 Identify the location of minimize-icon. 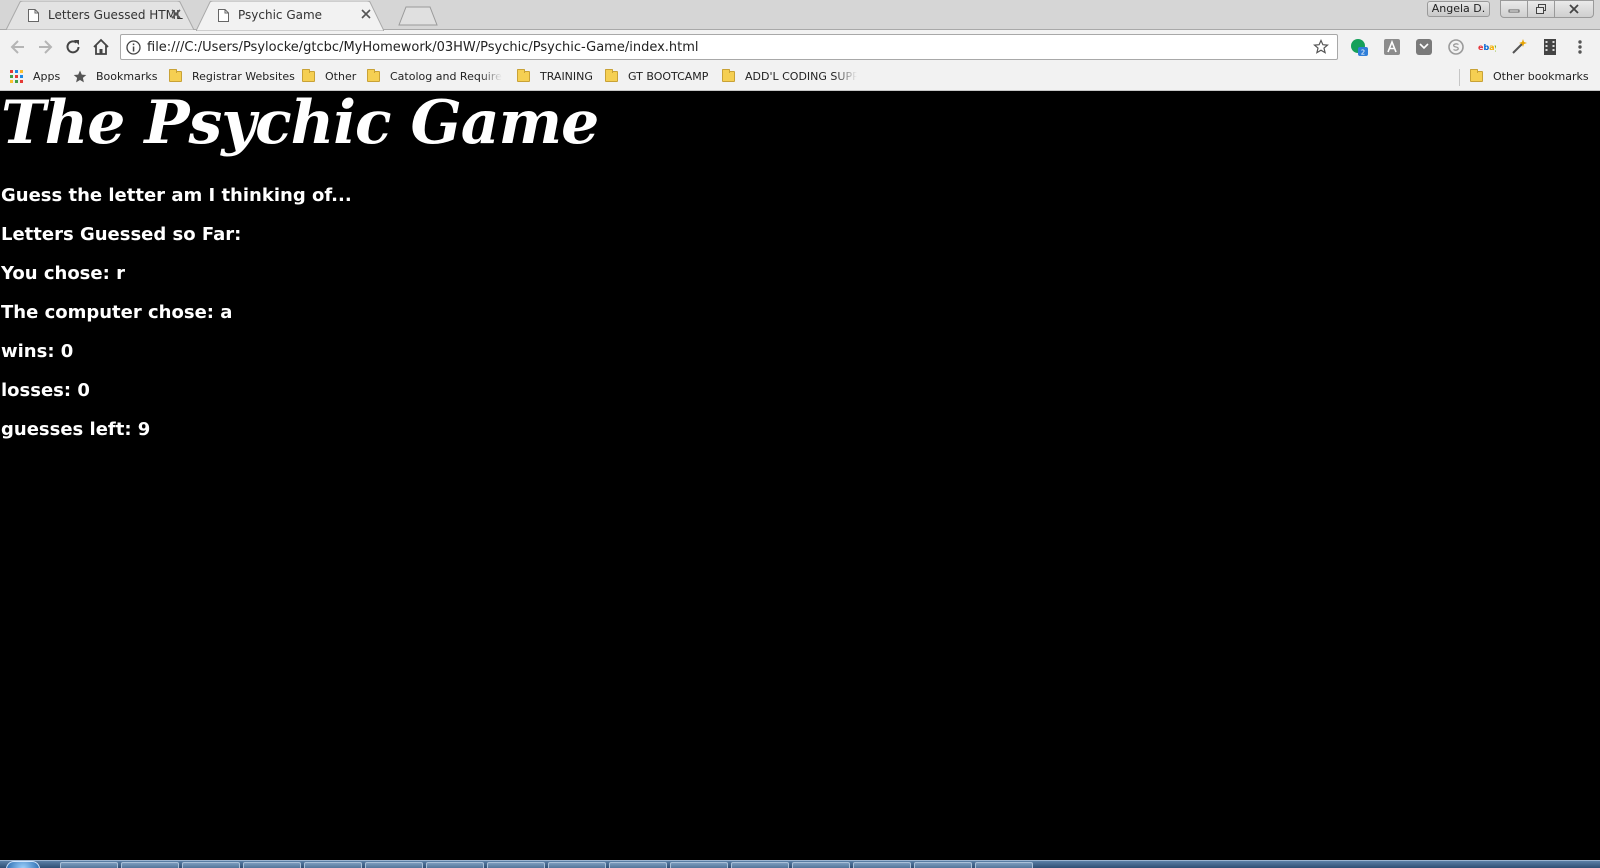
(1514, 11).